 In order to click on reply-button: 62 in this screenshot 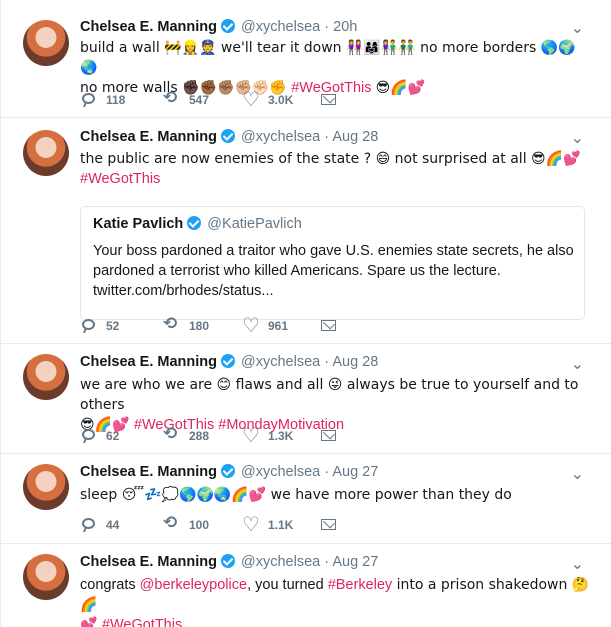, I will do `click(99, 436)`.